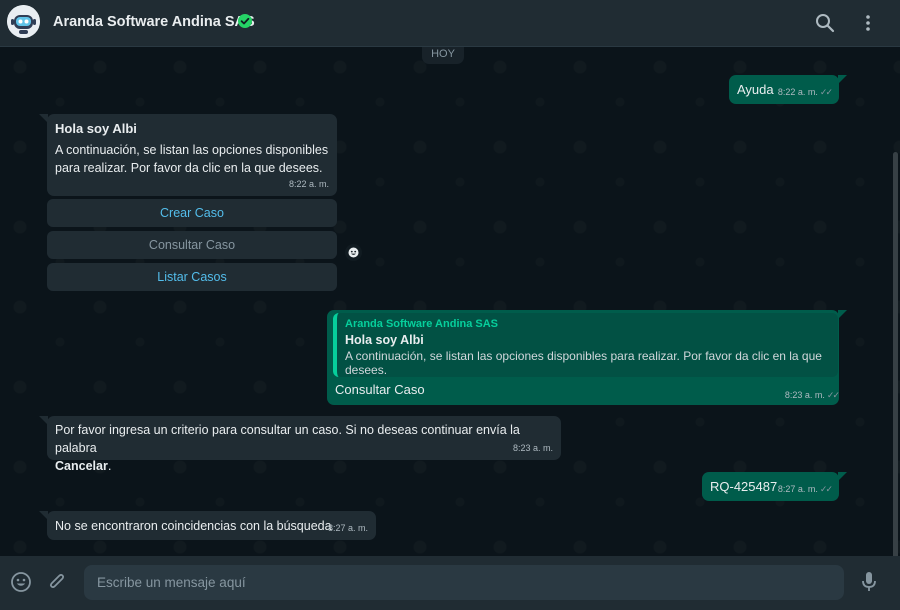 The image size is (900, 610). I want to click on more-vertical-icon, so click(868, 23).